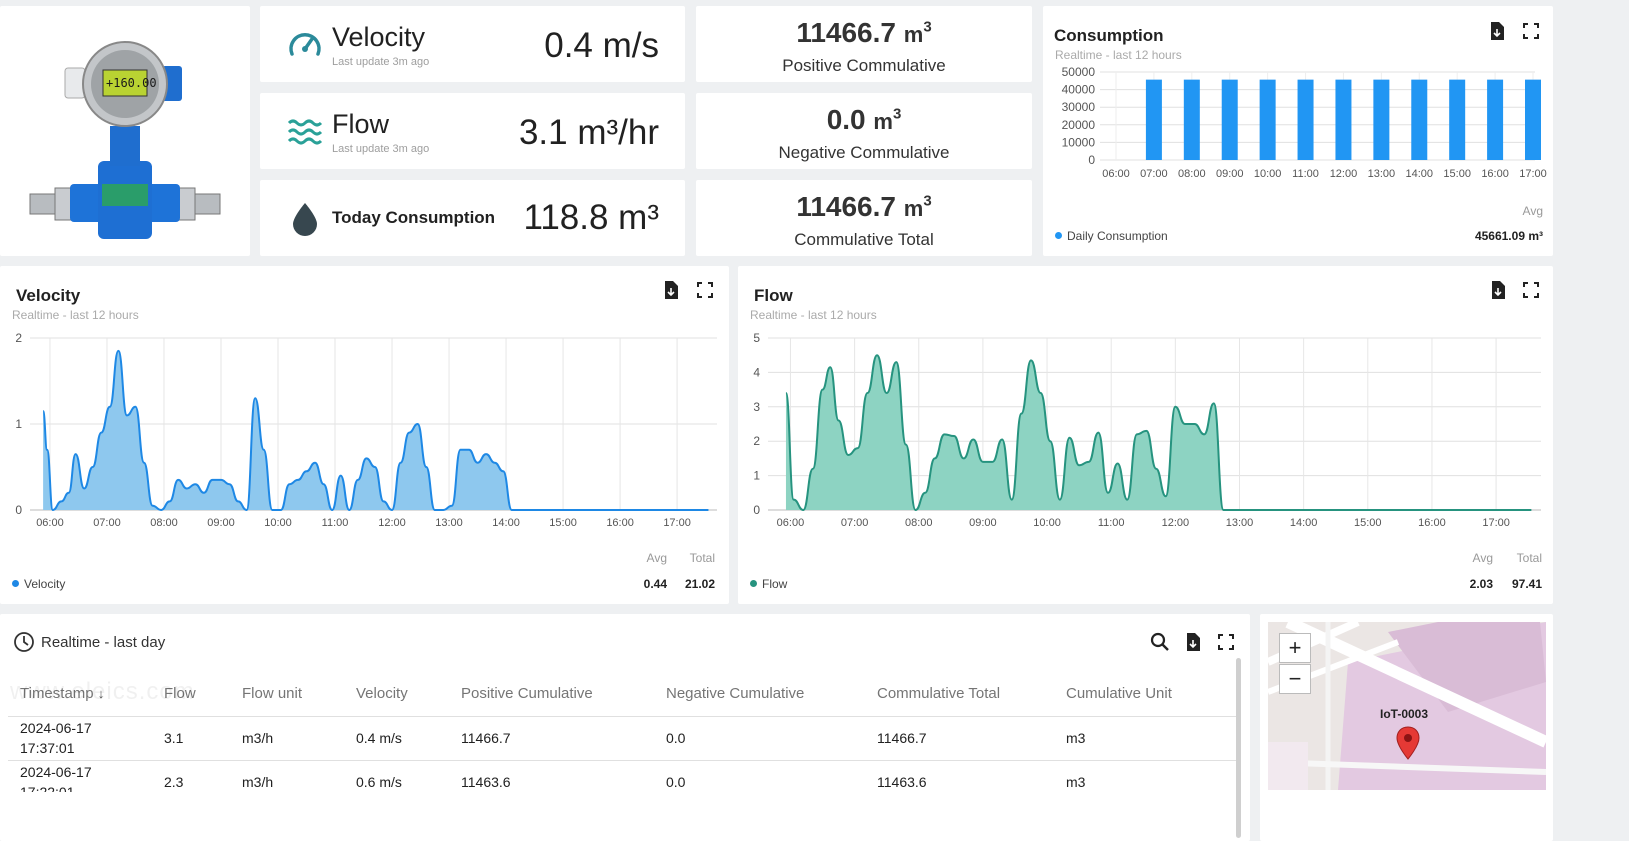 Image resolution: width=1629 pixels, height=841 pixels. What do you see at coordinates (756, 407) in the screenshot?
I see `y-tick-label: 3` at bounding box center [756, 407].